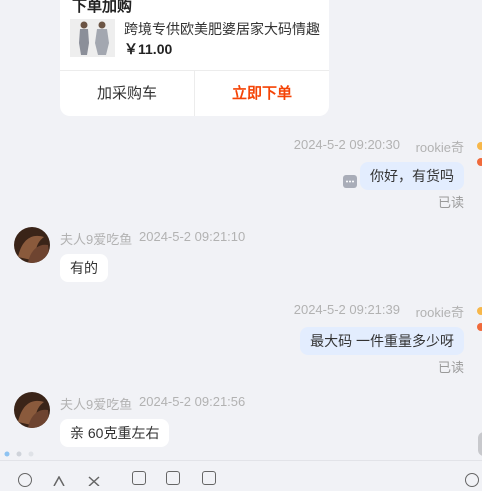 The width and height of the screenshot is (482, 491). Describe the element at coordinates (25, 480) in the screenshot. I see `emoji-icon` at that location.